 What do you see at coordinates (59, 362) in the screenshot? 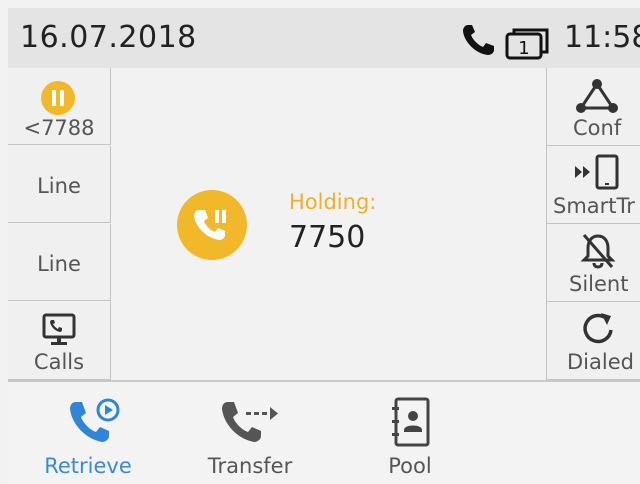
I see `calls-key-label: Calls` at bounding box center [59, 362].